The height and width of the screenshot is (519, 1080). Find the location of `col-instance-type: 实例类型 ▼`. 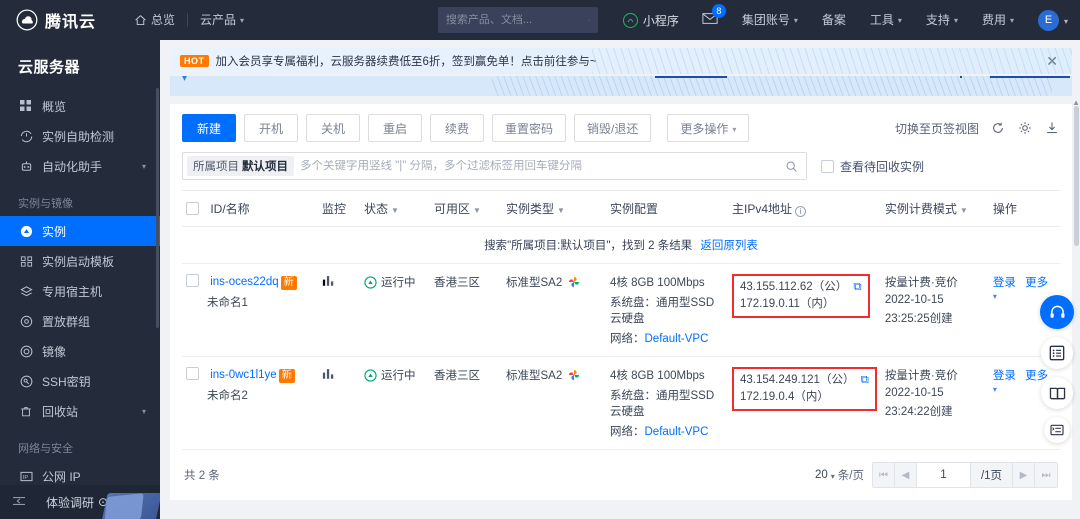

col-instance-type: 实例类型 ▼ is located at coordinates (554, 208).